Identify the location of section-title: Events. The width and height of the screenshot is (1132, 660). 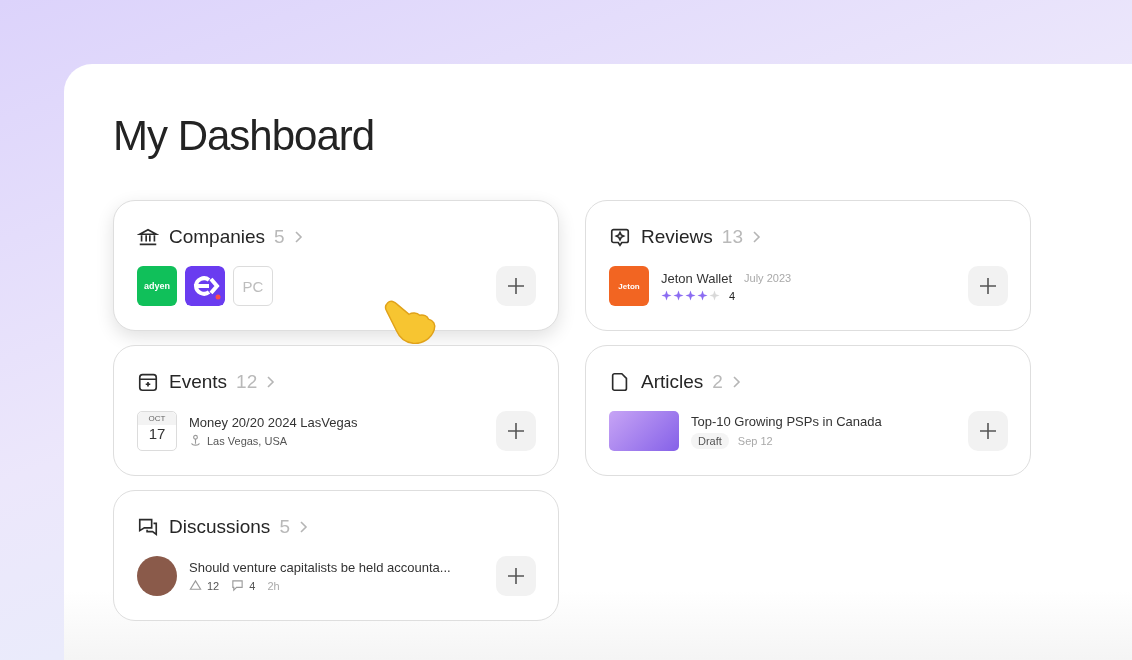
(198, 382).